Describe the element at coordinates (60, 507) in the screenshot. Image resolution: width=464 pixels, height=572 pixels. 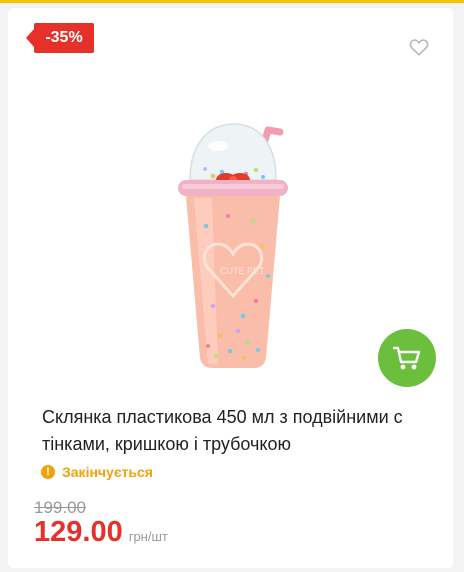
I see `old-price: 199.00` at that location.